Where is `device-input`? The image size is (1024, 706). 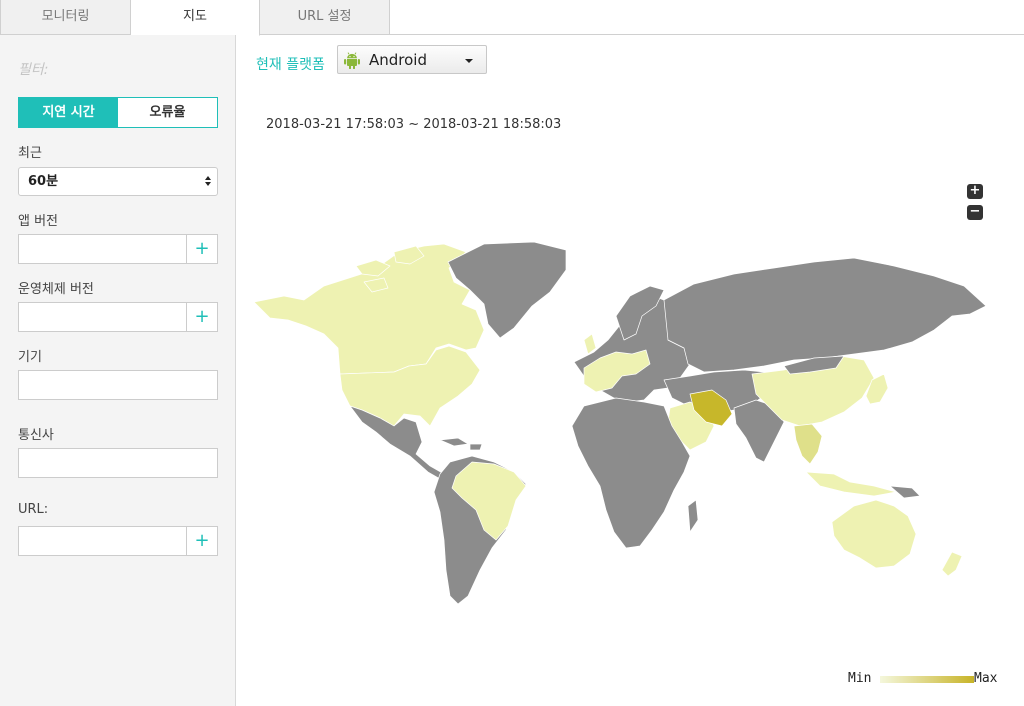
device-input is located at coordinates (118, 385).